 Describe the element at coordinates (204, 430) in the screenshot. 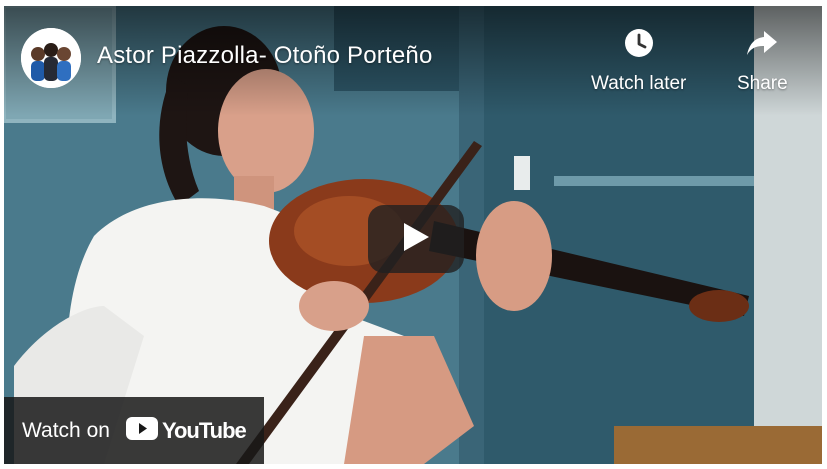

I see `youtube-wordmark: YouTube` at that location.